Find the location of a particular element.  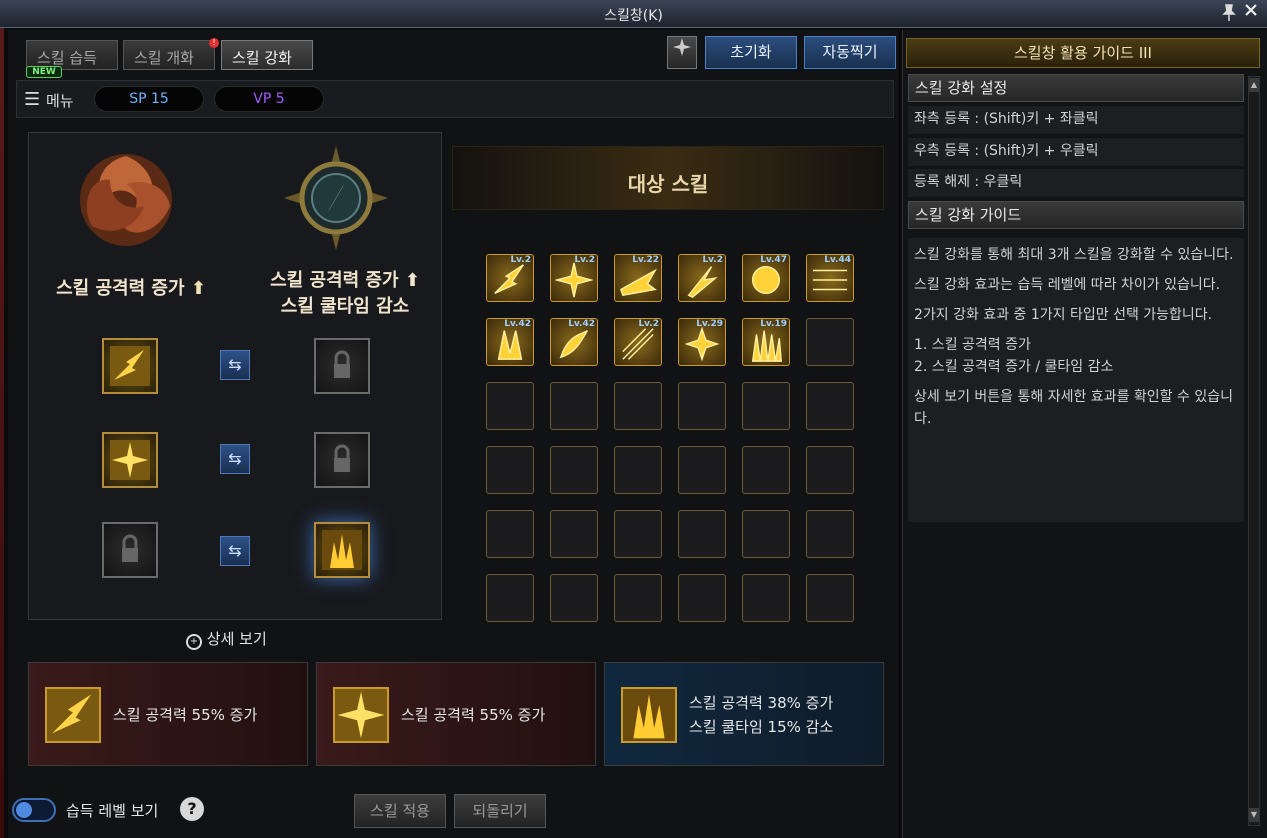

compass-emblem-icon is located at coordinates (336, 198).